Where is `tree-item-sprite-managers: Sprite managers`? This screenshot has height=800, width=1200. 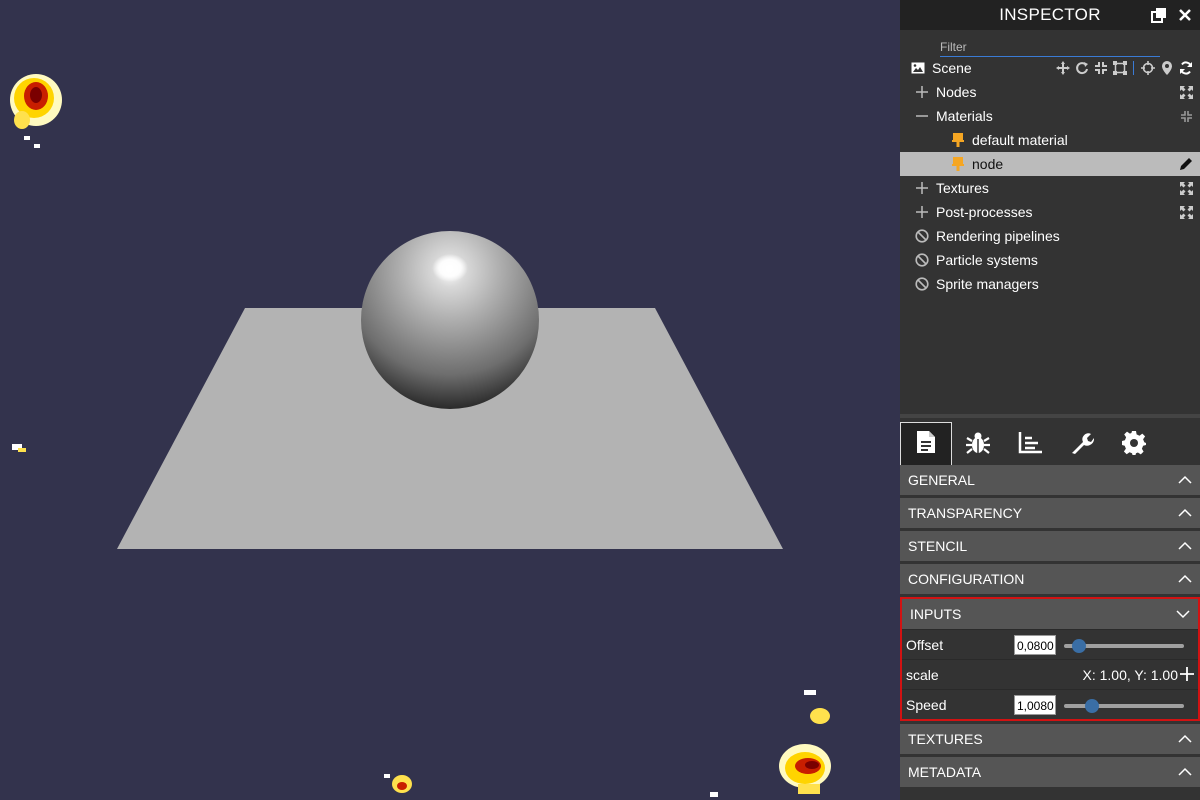 tree-item-sprite-managers: Sprite managers is located at coordinates (1050, 284).